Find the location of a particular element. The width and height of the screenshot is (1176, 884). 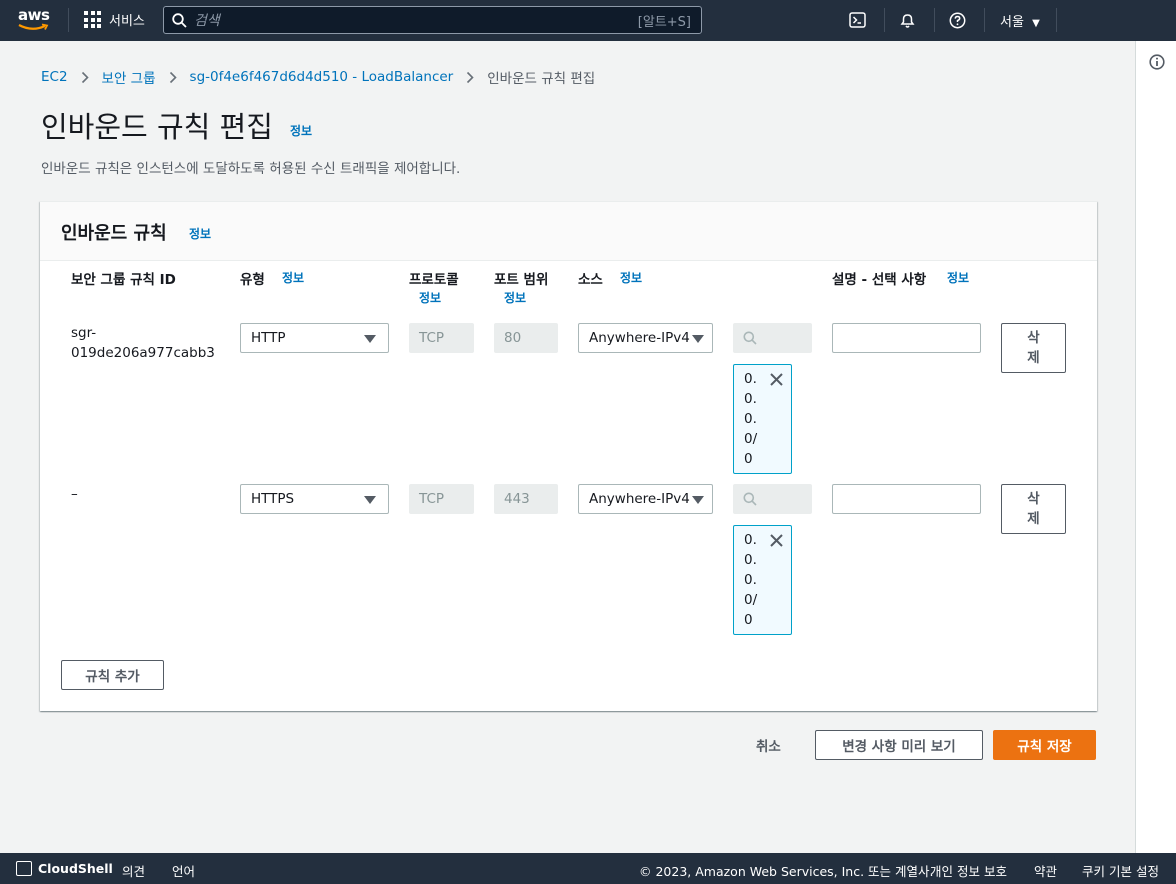

bell-icon is located at coordinates (907, 20).